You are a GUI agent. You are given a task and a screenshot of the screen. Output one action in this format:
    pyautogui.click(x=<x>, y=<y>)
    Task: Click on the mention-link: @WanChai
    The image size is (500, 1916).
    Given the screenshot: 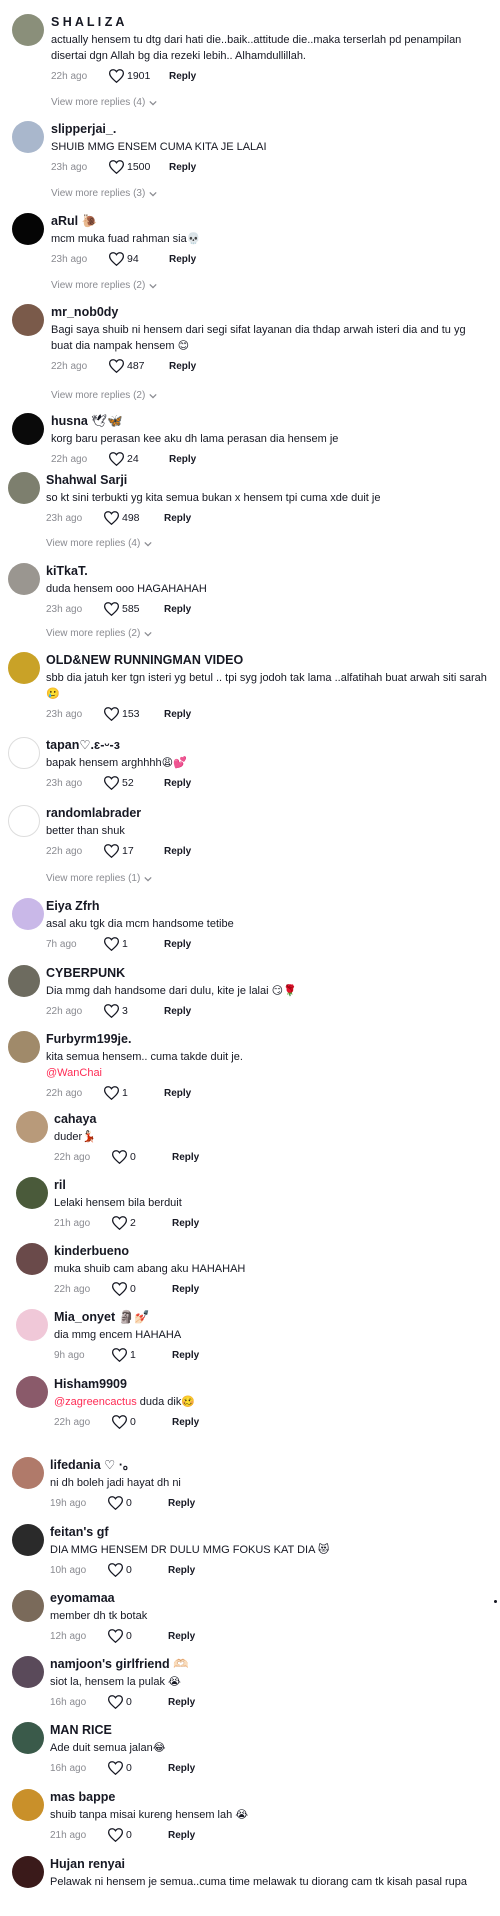 What is the action you would take?
    pyautogui.click(x=267, y=1073)
    